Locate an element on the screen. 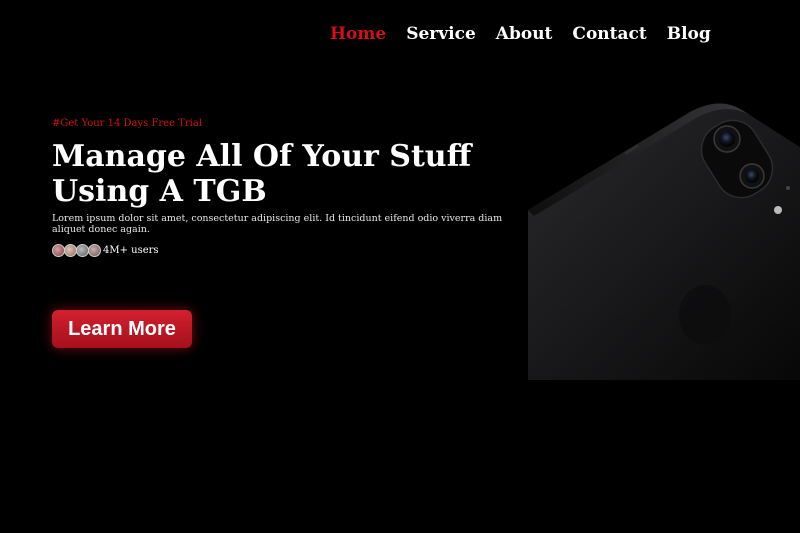  nav-blog: Blog is located at coordinates (689, 34).